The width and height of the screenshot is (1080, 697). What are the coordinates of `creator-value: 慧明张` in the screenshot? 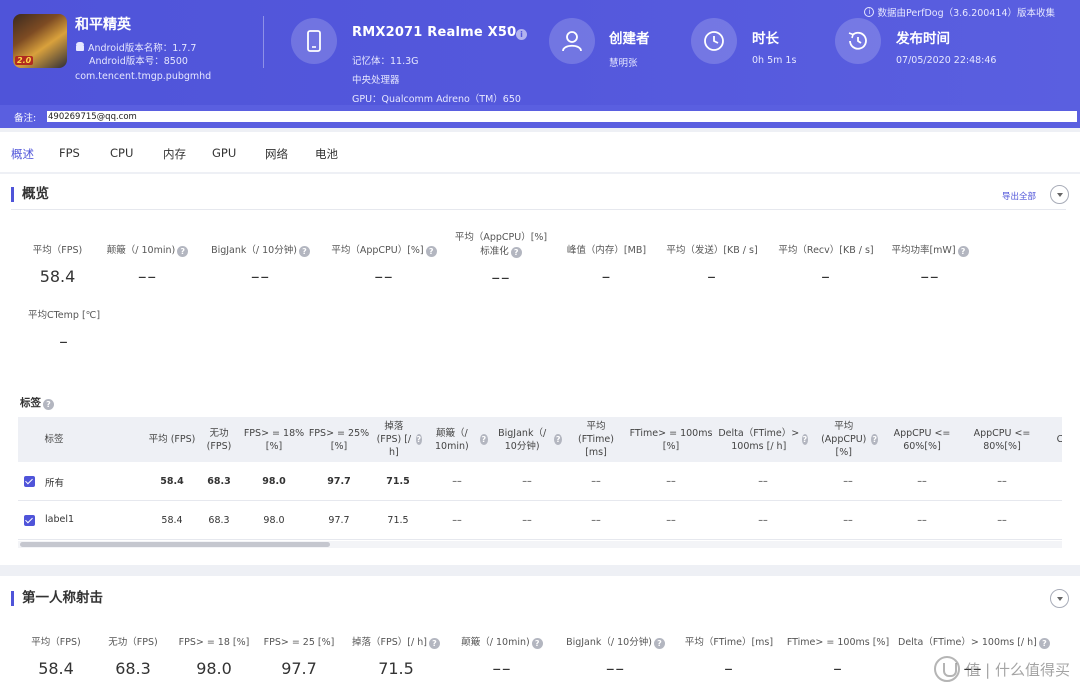 It's located at (623, 63).